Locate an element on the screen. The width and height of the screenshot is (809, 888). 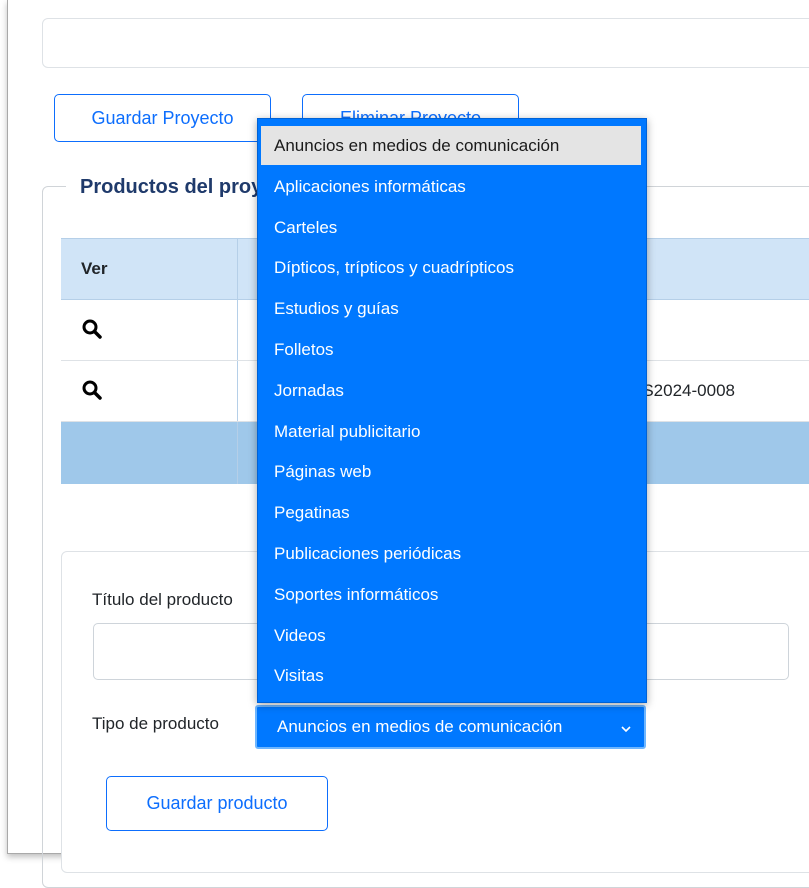
product-type-label: Tipo de producto is located at coordinates (155, 723).